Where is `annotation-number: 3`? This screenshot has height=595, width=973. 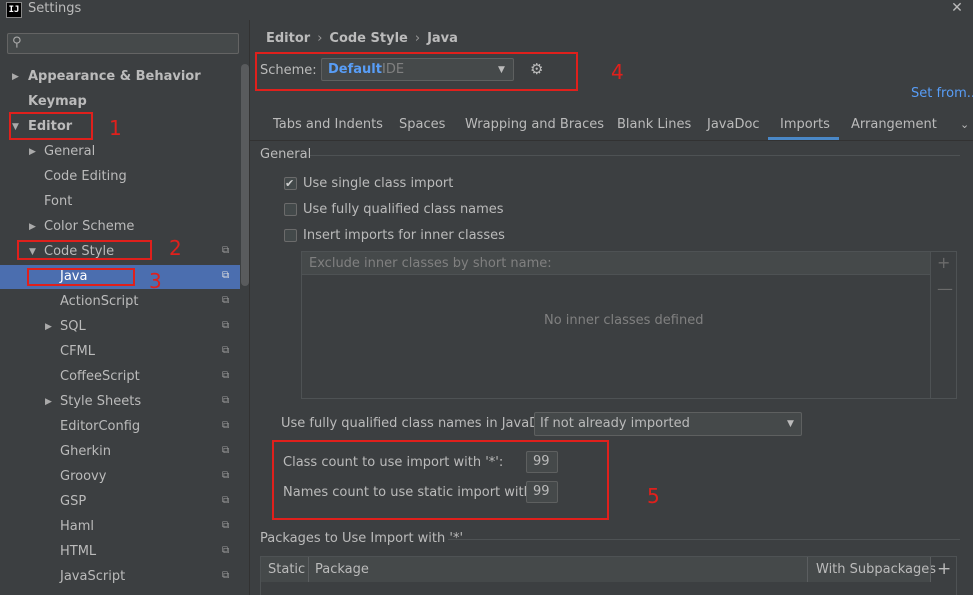
annotation-number: 3 is located at coordinates (155, 281).